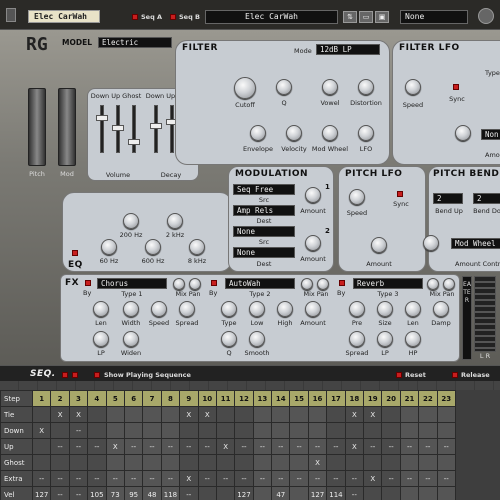 Image resolution: width=500 pixels, height=500 pixels. I want to click on eq-60hz-knob, so click(109, 247).